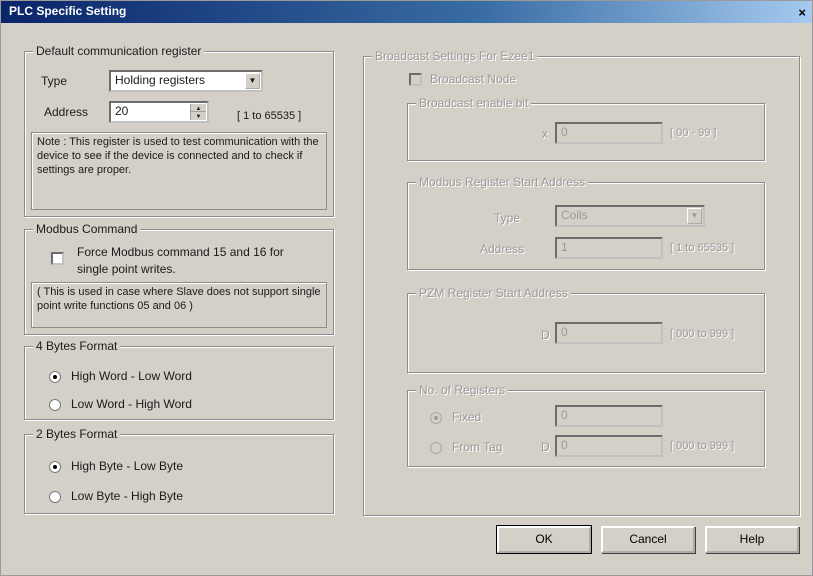  What do you see at coordinates (609, 133) in the screenshot?
I see `enable-bit-input: 0` at bounding box center [609, 133].